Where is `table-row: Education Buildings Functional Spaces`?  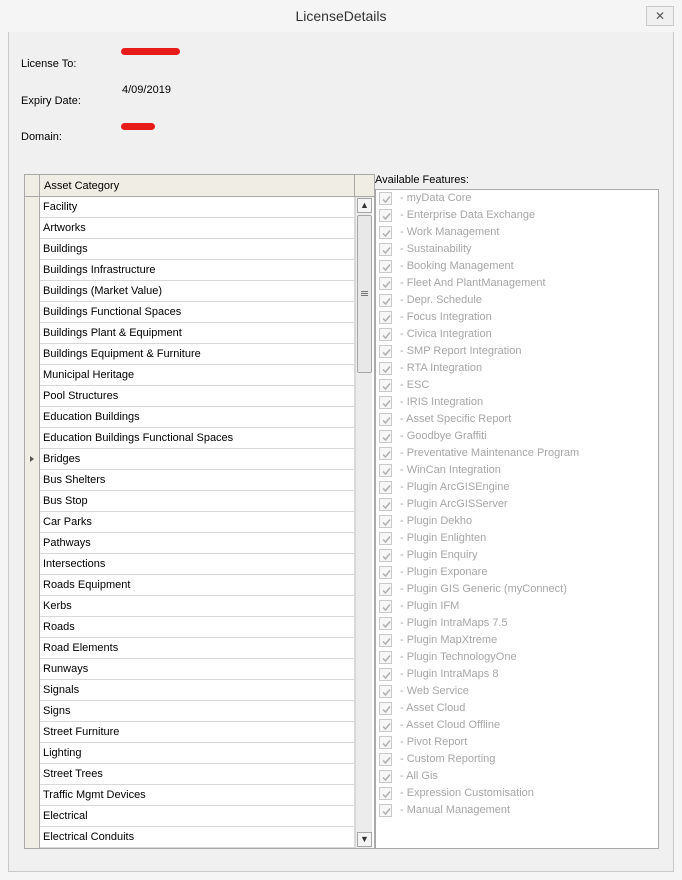 table-row: Education Buildings Functional Spaces is located at coordinates (190, 438).